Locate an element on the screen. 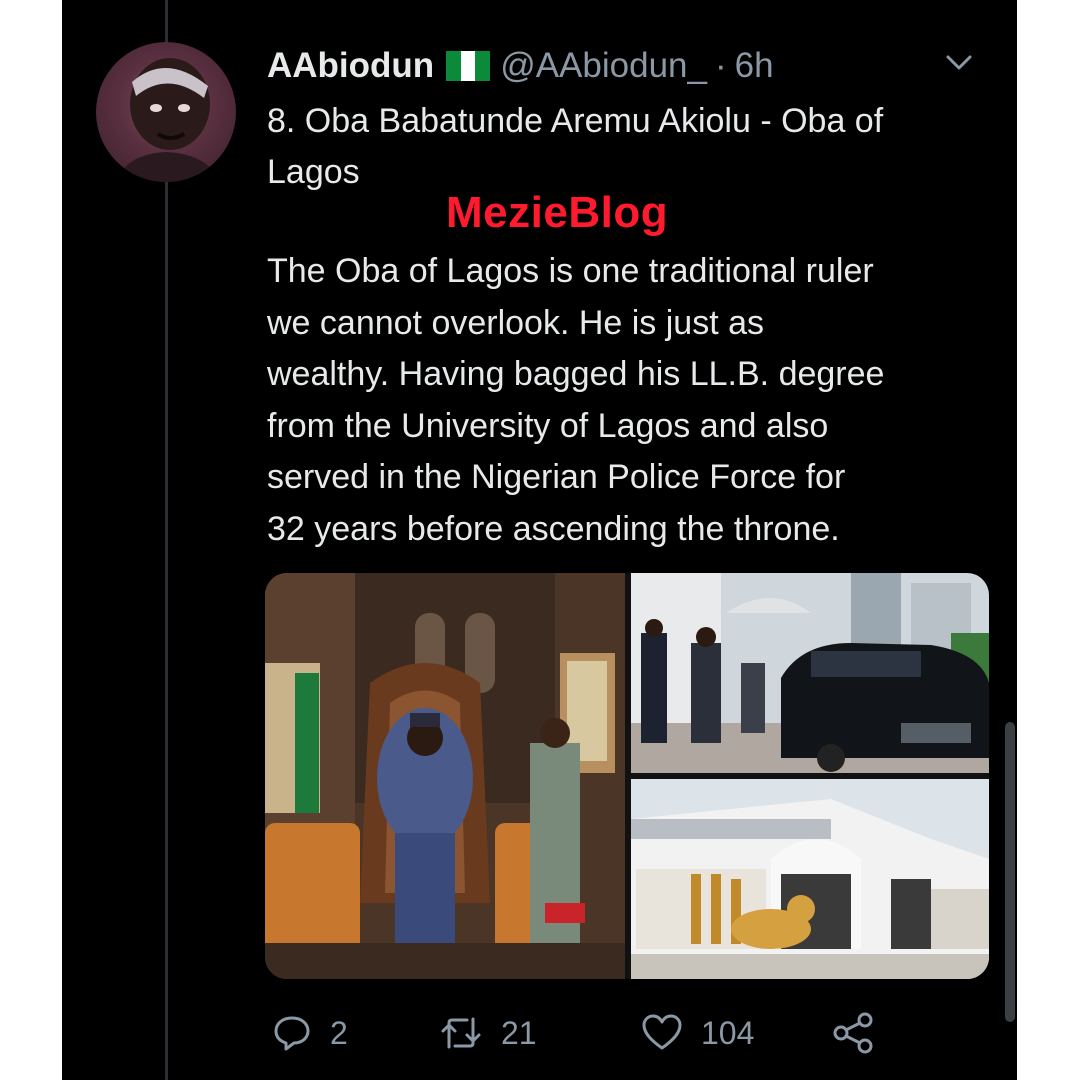  tweet-body-line: served in the Nigerian Police Force for is located at coordinates (556, 477).